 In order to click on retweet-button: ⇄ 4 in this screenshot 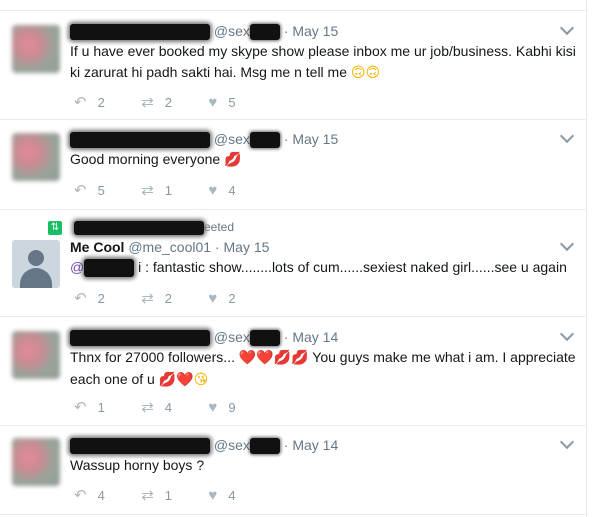, I will do `click(159, 407)`.